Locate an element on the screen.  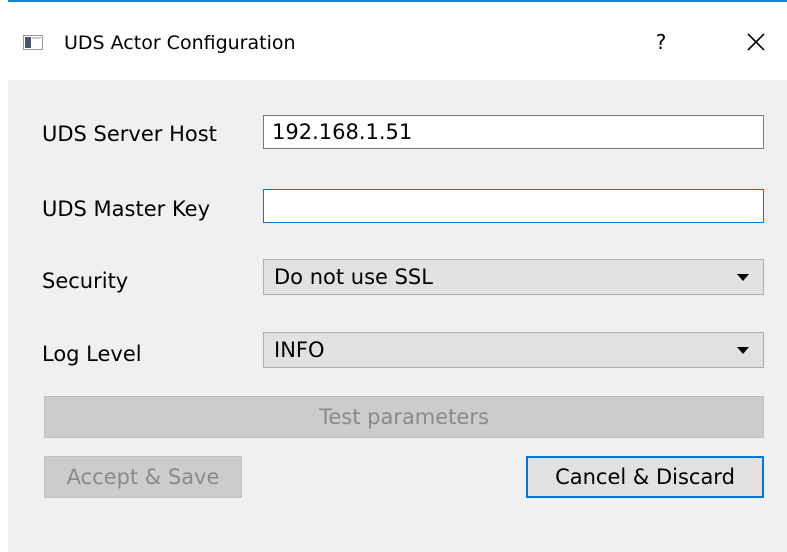
master-key-label: UDS Master Key is located at coordinates (126, 209).